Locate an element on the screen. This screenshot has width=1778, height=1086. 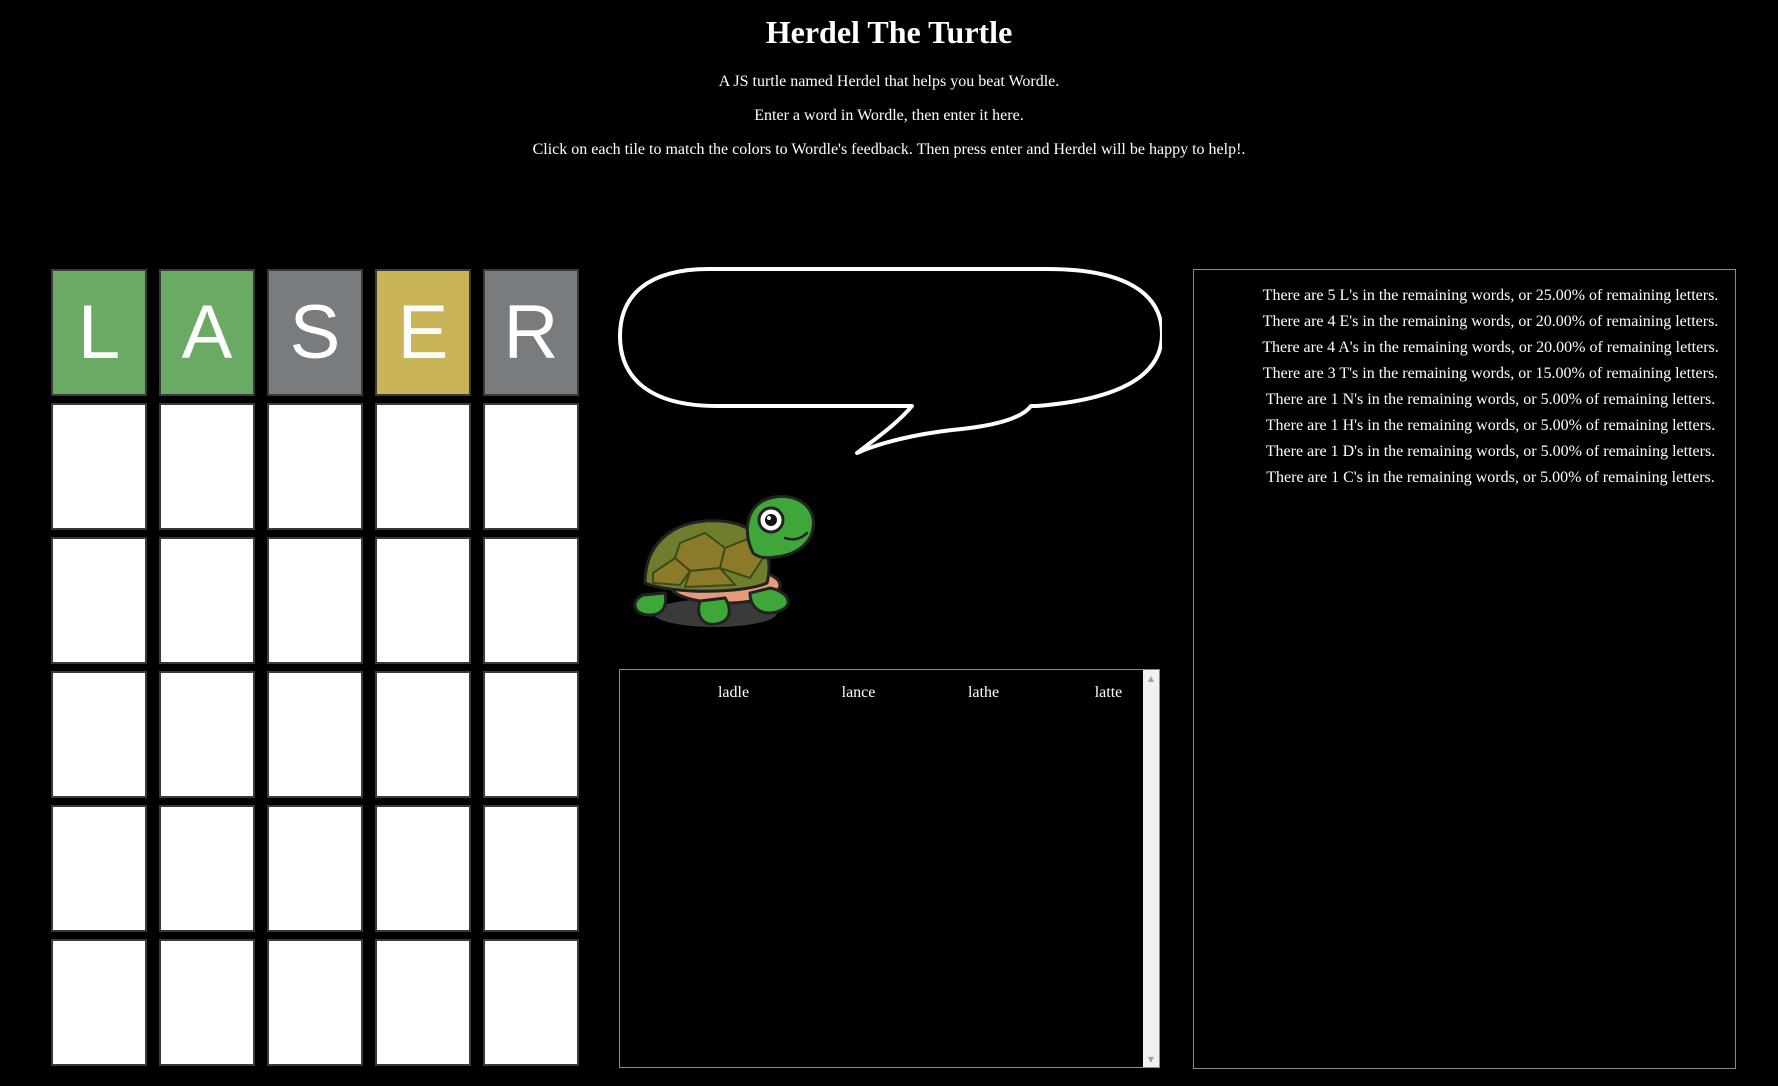
tile-r3-c1 is located at coordinates (99, 600).